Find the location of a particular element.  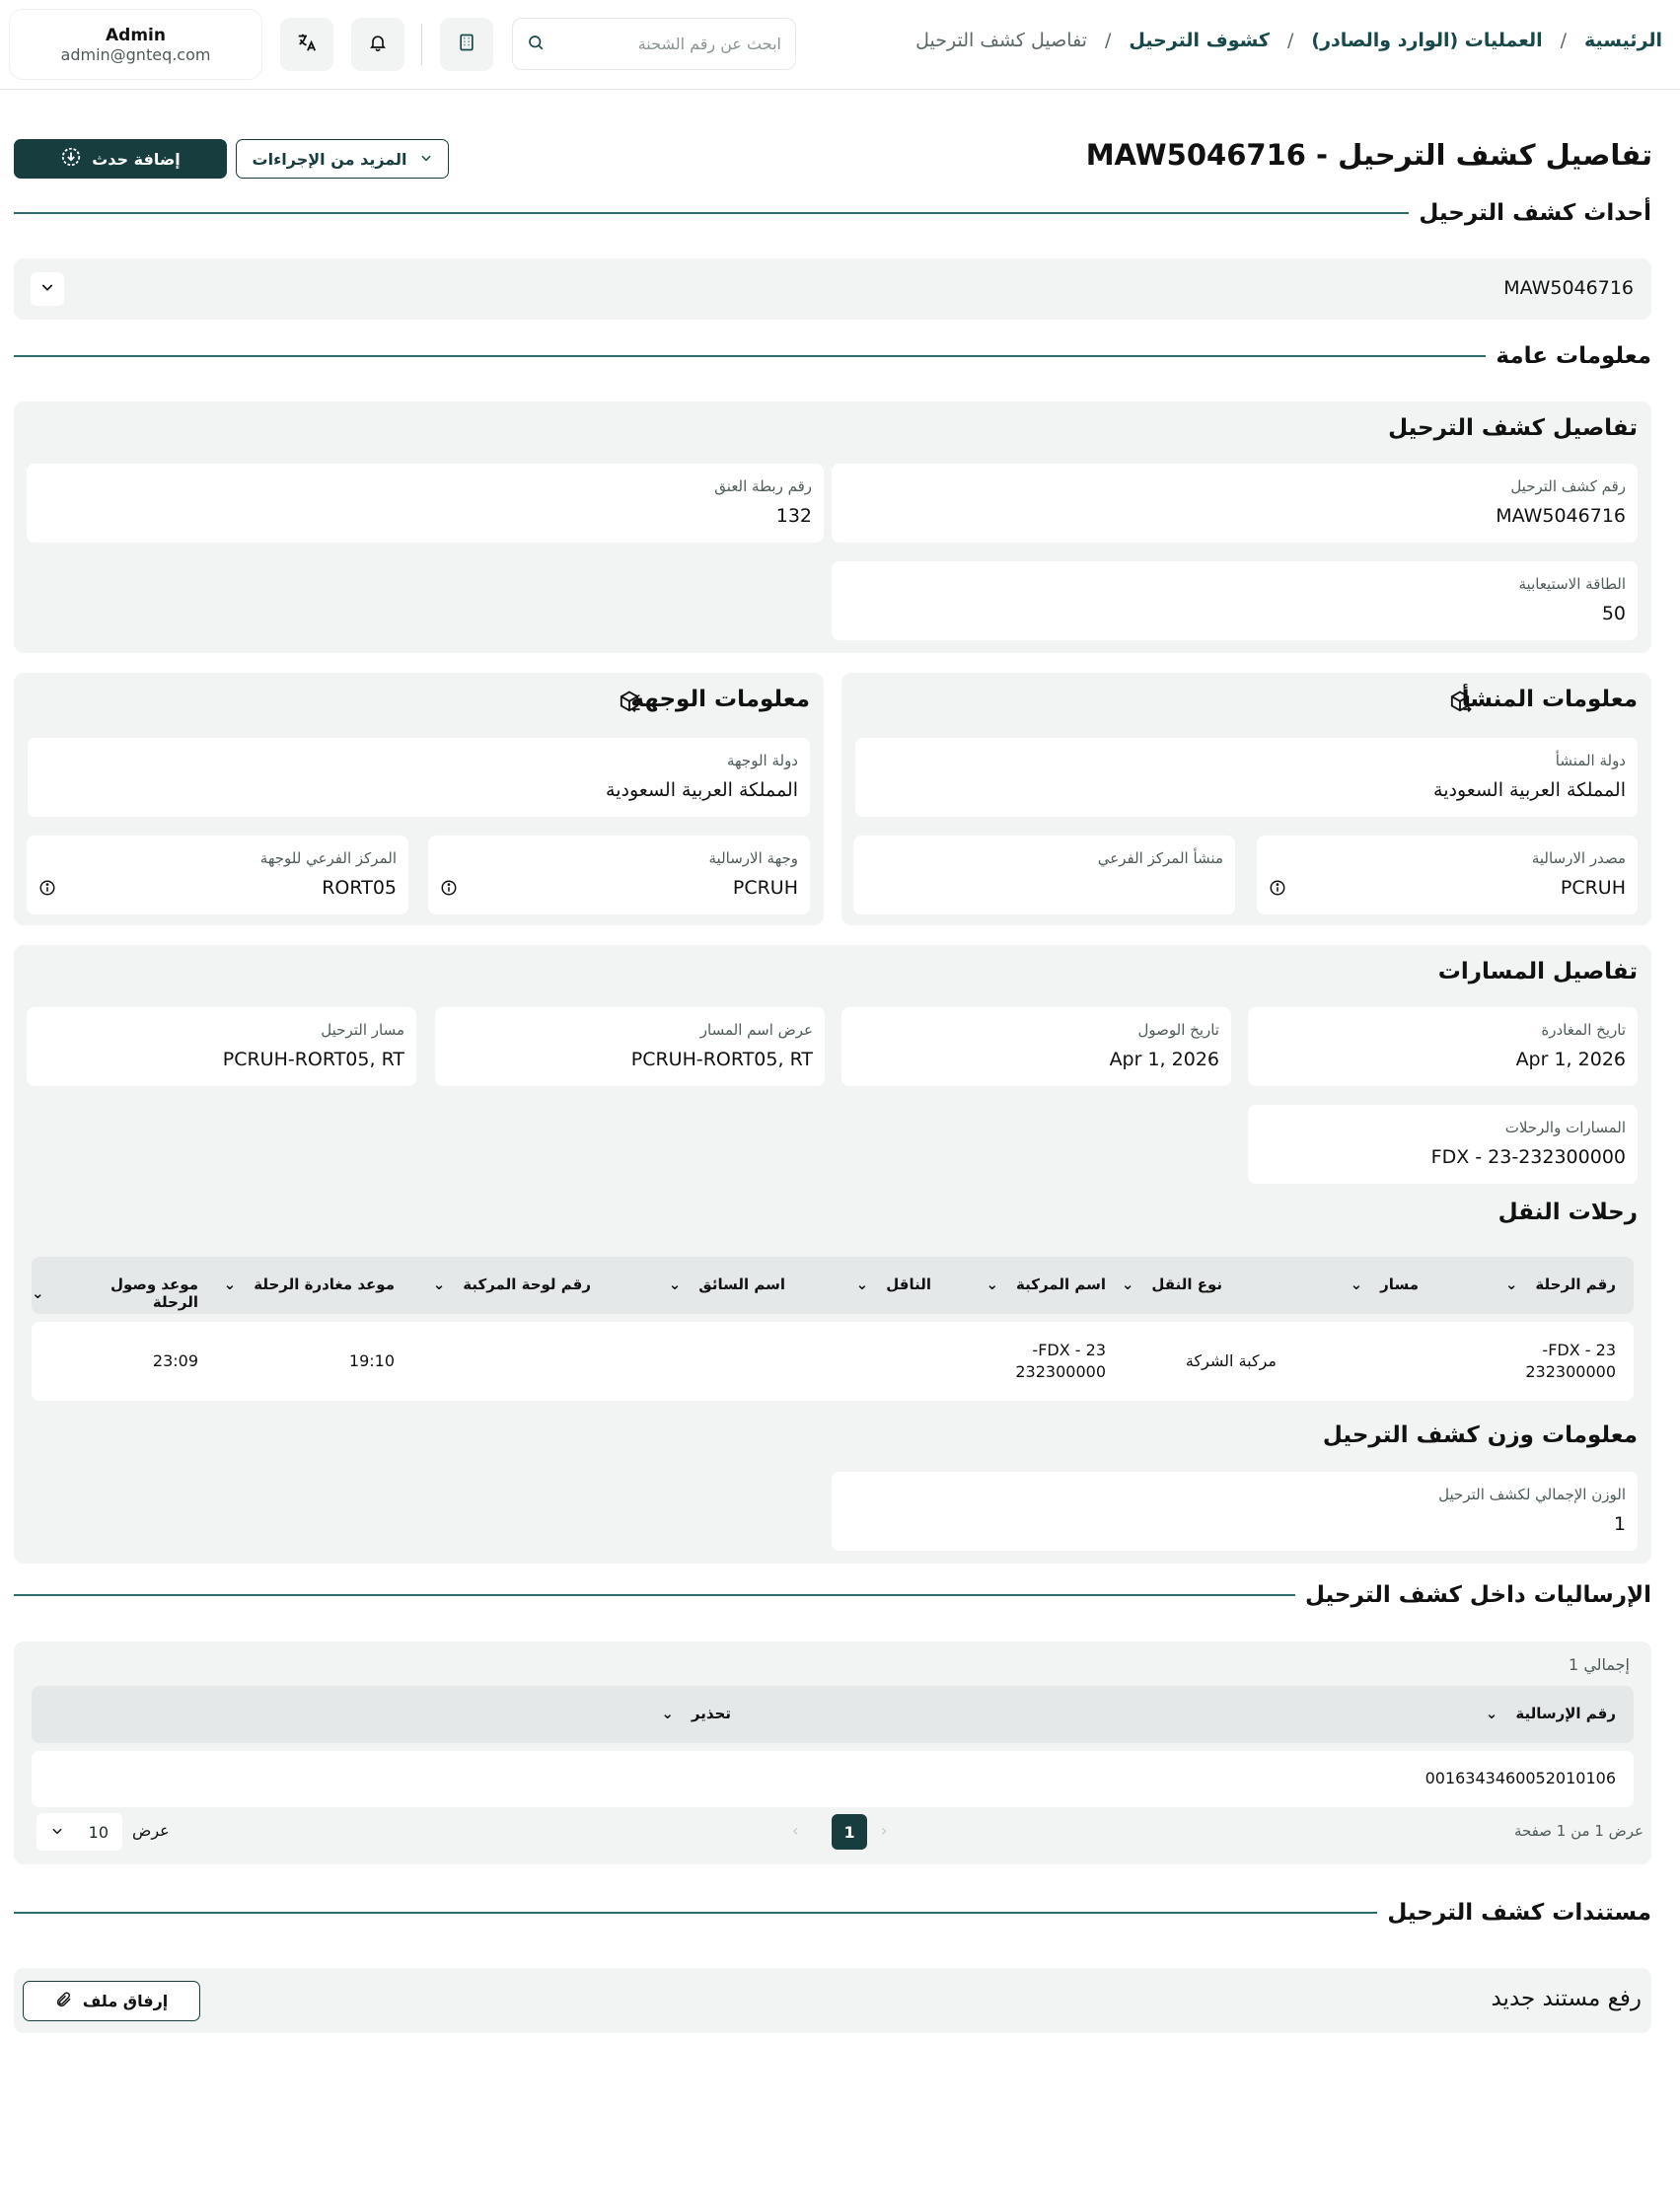

trips-col-route: مسار ⌄ is located at coordinates (1385, 1284).